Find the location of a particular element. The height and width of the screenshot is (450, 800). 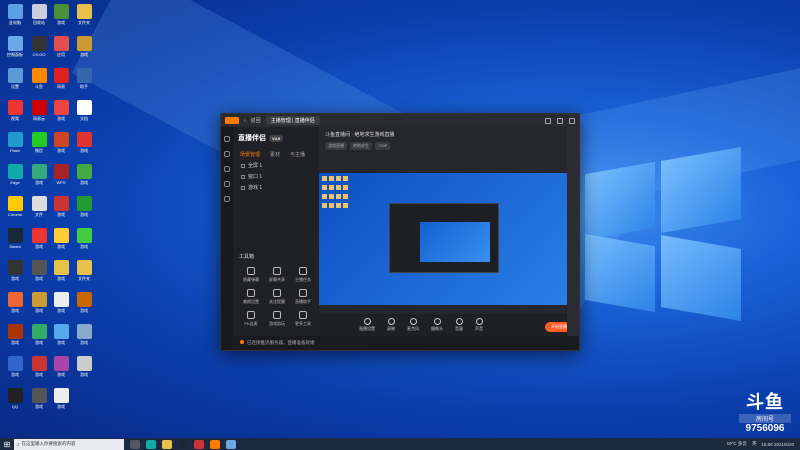

start-icon: ⊞ is located at coordinates (7, 444).